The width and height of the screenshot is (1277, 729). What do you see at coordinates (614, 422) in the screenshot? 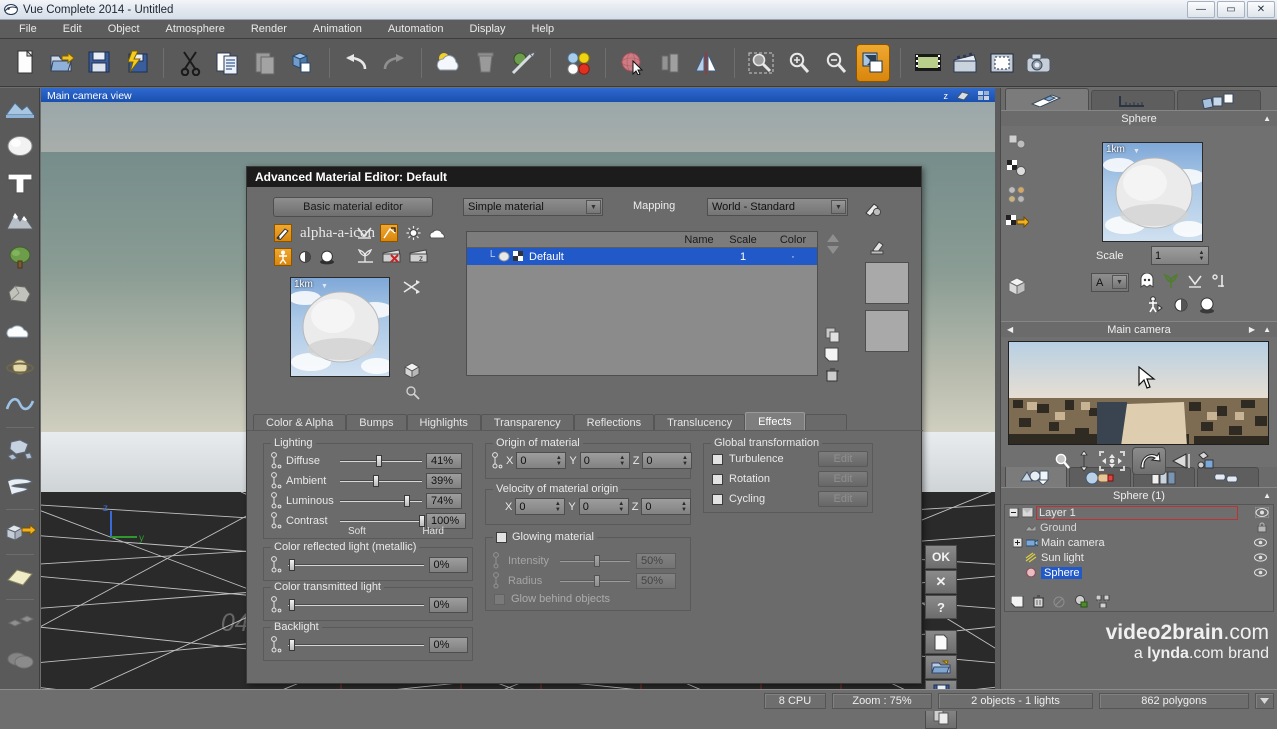
I see `tab-reflections: Reflections` at bounding box center [614, 422].